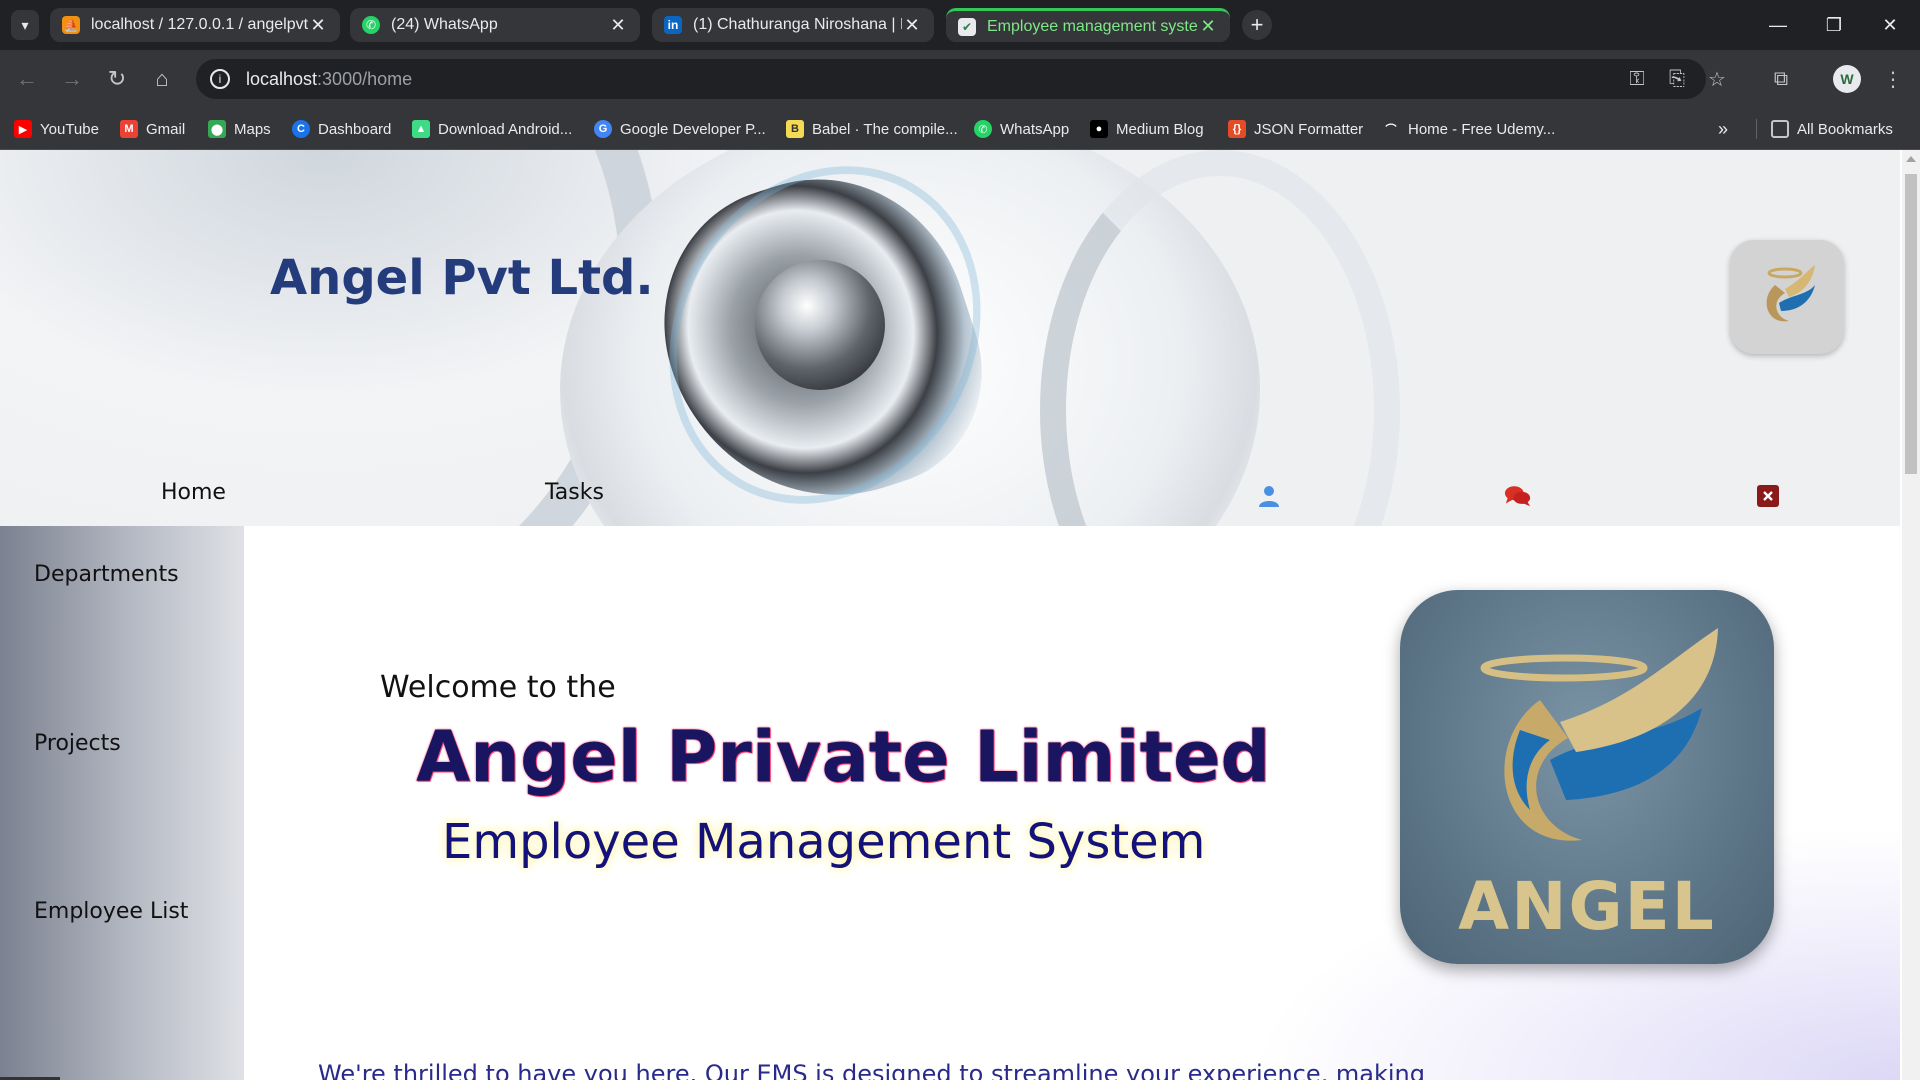 Image resolution: width=1920 pixels, height=1080 pixels. I want to click on babel-icon: B, so click(795, 129).